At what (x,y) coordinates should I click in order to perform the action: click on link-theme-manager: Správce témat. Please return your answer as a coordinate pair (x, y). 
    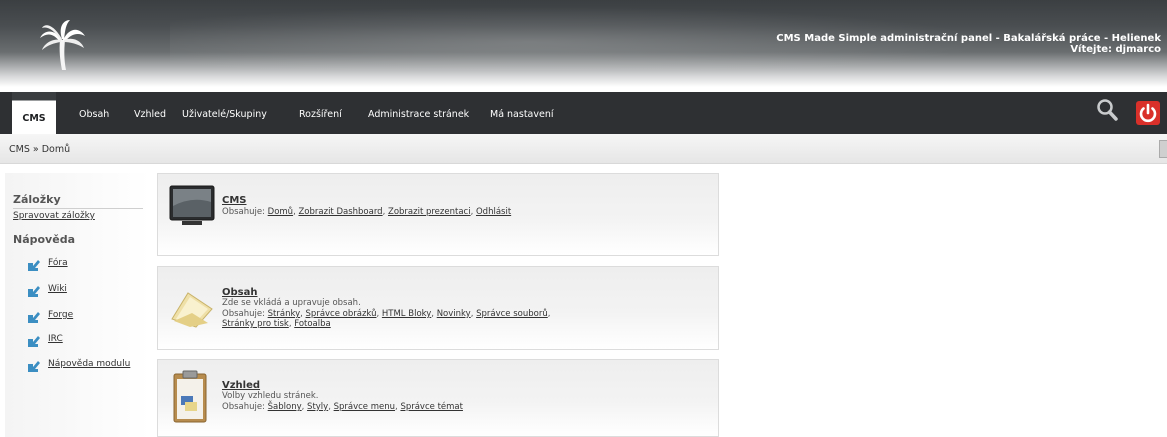
    Looking at the image, I should click on (431, 407).